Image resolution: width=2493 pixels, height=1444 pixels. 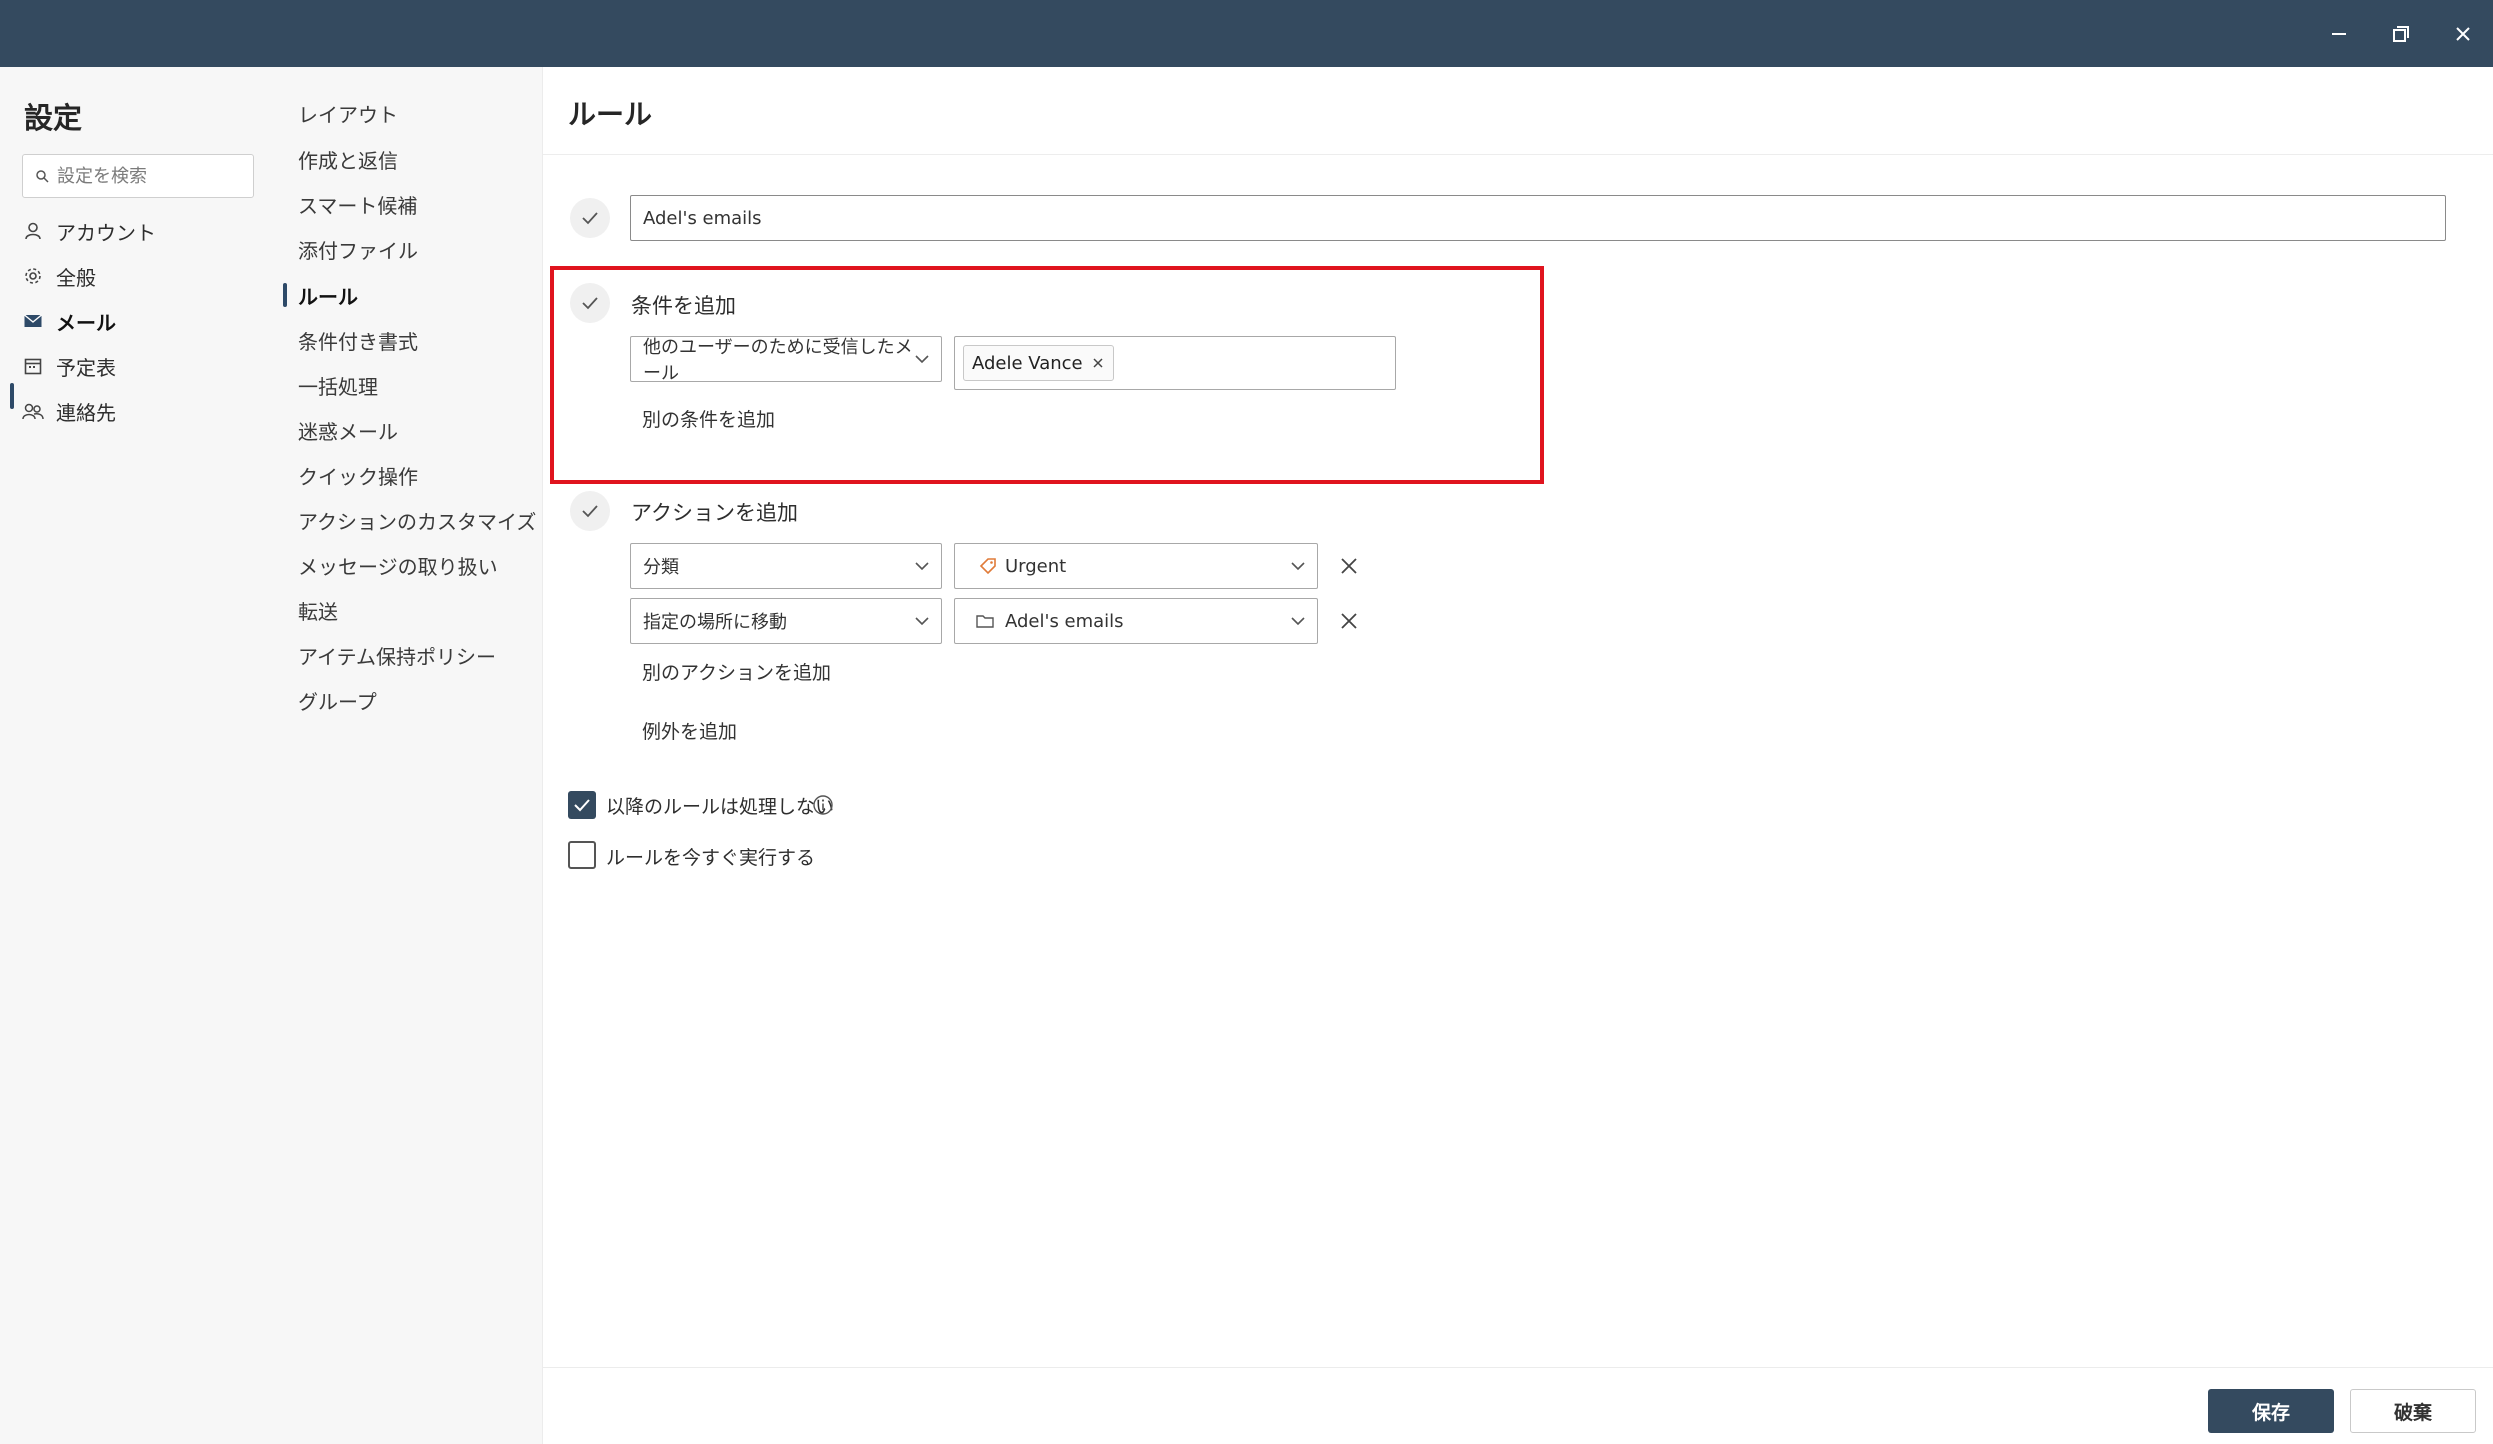 What do you see at coordinates (987, 566) in the screenshot?
I see `tag-icon` at bounding box center [987, 566].